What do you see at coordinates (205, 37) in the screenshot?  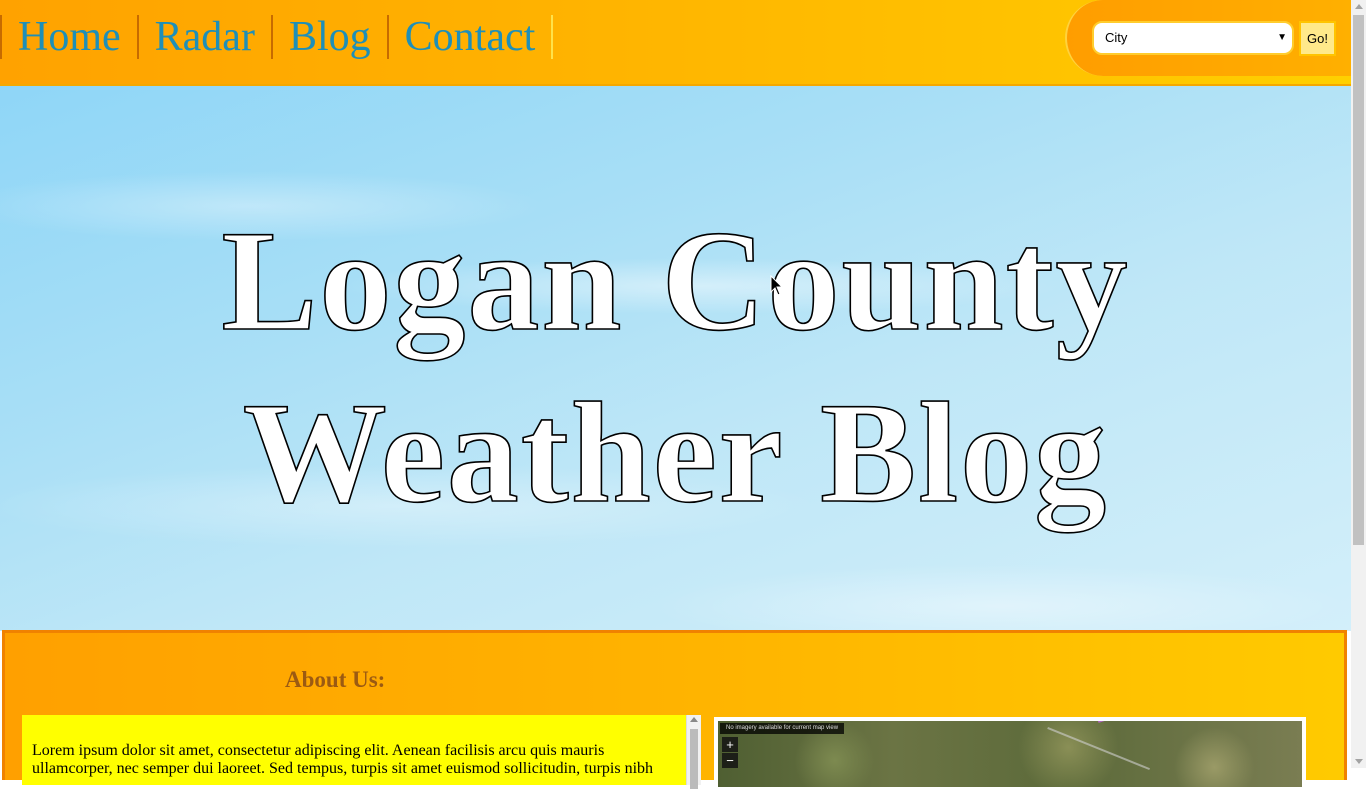 I see `nav-radar-link: Radar` at bounding box center [205, 37].